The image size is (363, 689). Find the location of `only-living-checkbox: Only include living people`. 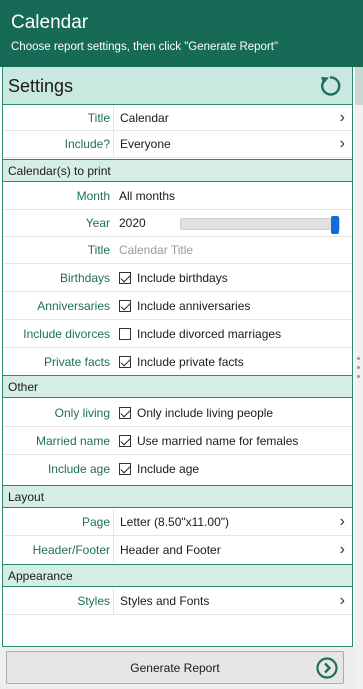

only-living-checkbox: Only include living people is located at coordinates (232, 412).